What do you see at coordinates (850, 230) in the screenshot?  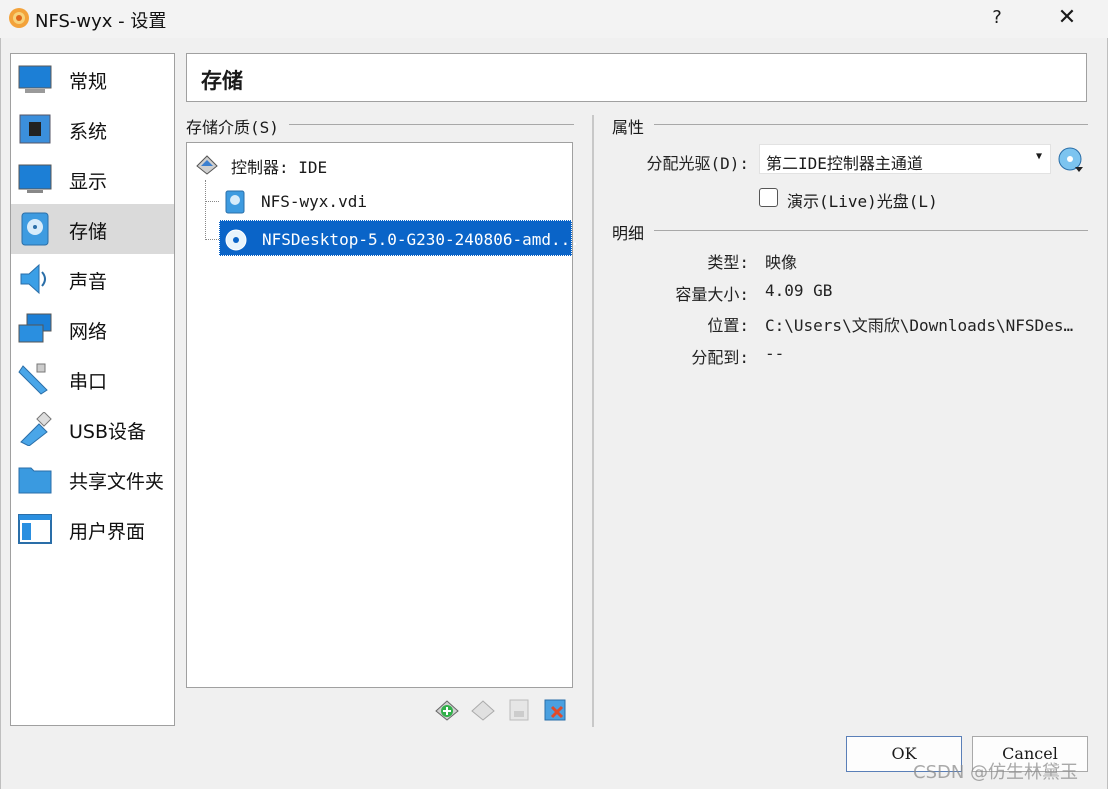 I see `details-group-line` at bounding box center [850, 230].